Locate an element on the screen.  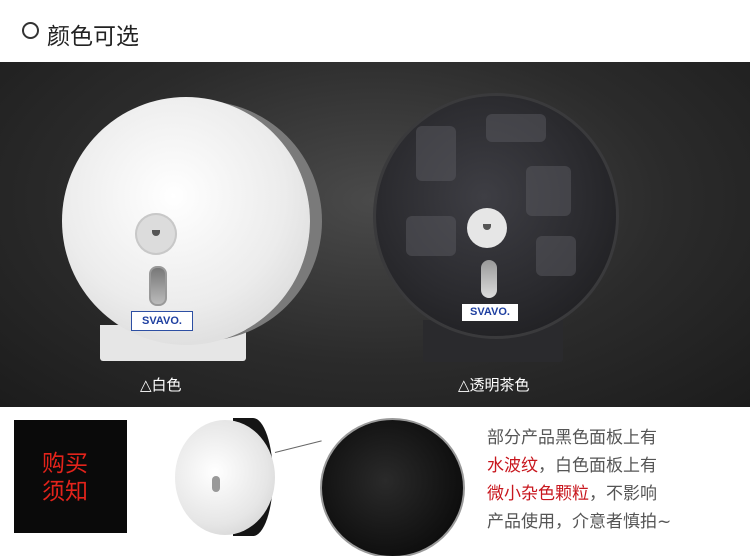
notice-line-2: 水波纹，白色面板上有 is located at coordinates (579, 466).